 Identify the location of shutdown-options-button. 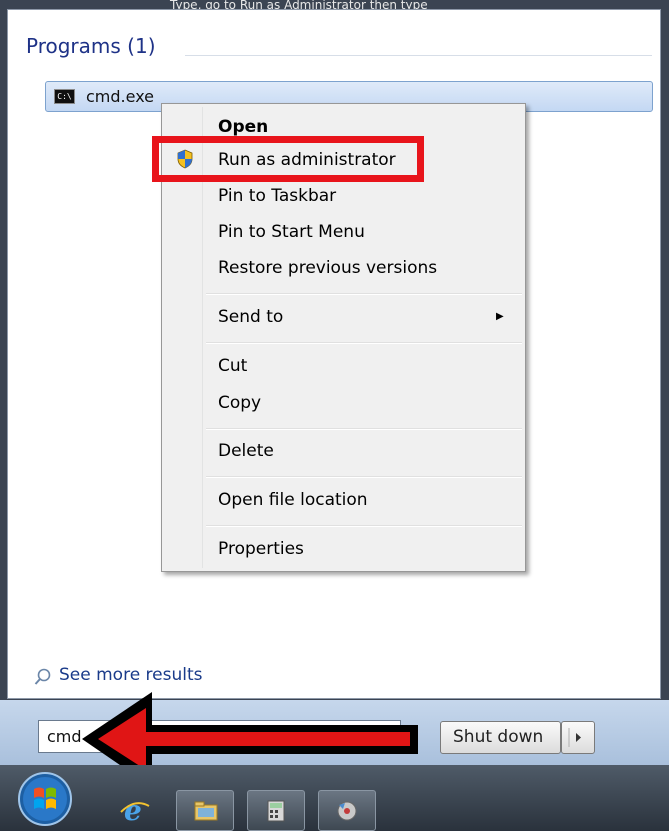
(578, 737).